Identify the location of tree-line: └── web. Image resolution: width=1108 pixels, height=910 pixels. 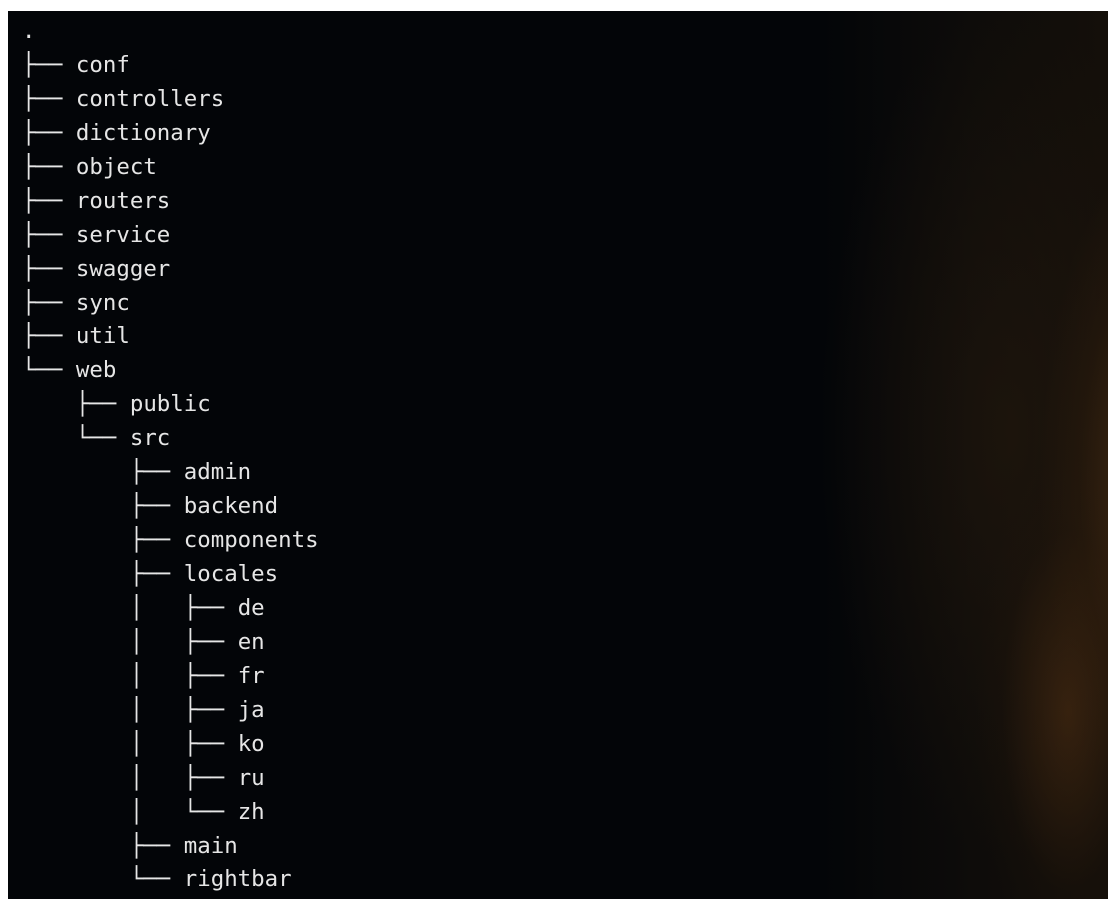
(170, 371).